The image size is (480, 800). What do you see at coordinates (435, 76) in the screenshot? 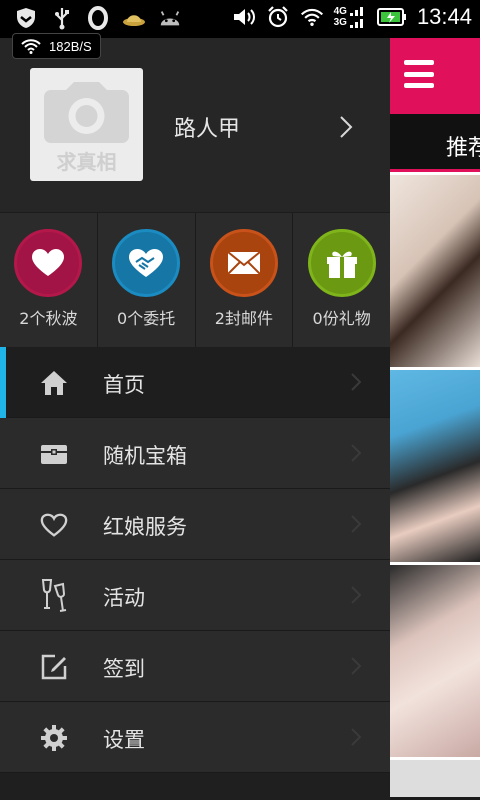
I see `main-header` at bounding box center [435, 76].